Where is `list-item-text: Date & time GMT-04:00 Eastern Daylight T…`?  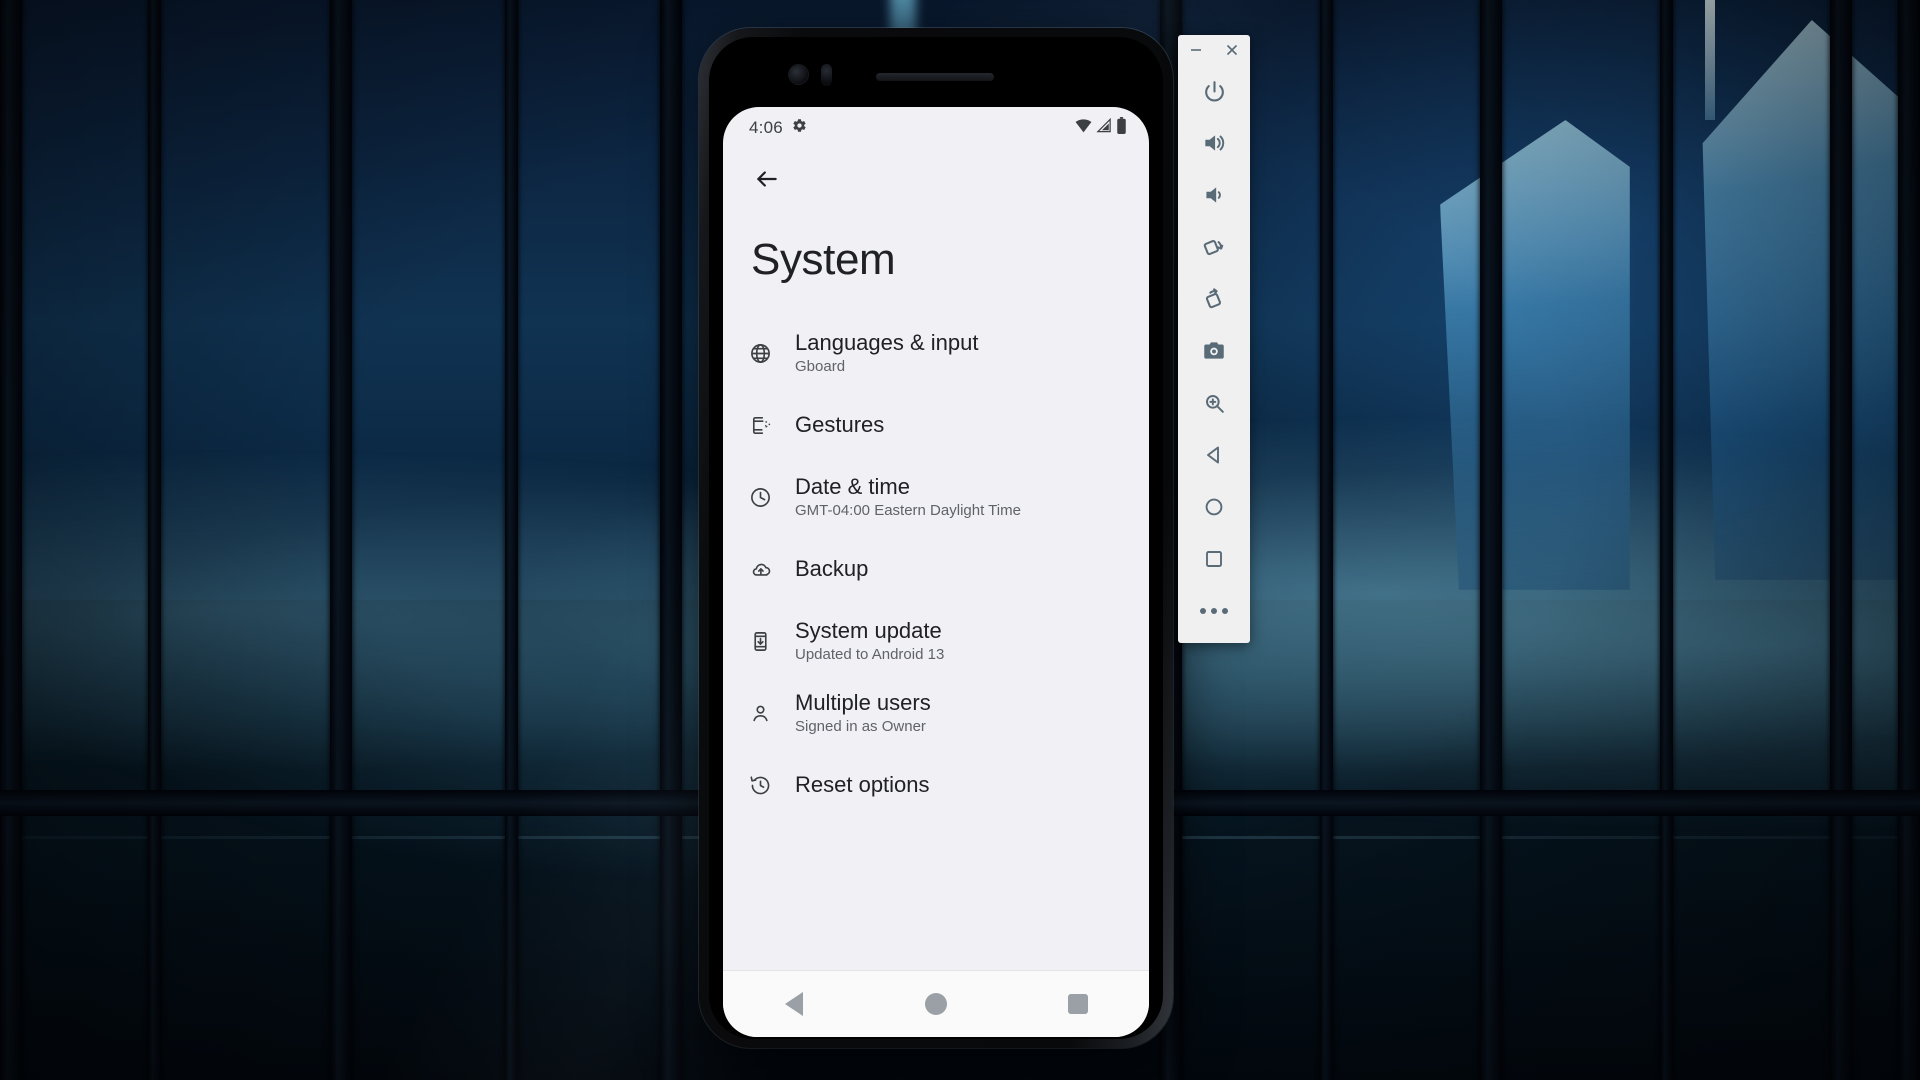 list-item-text: Date & time GMT-04:00 Eastern Daylight T… is located at coordinates (908, 497).